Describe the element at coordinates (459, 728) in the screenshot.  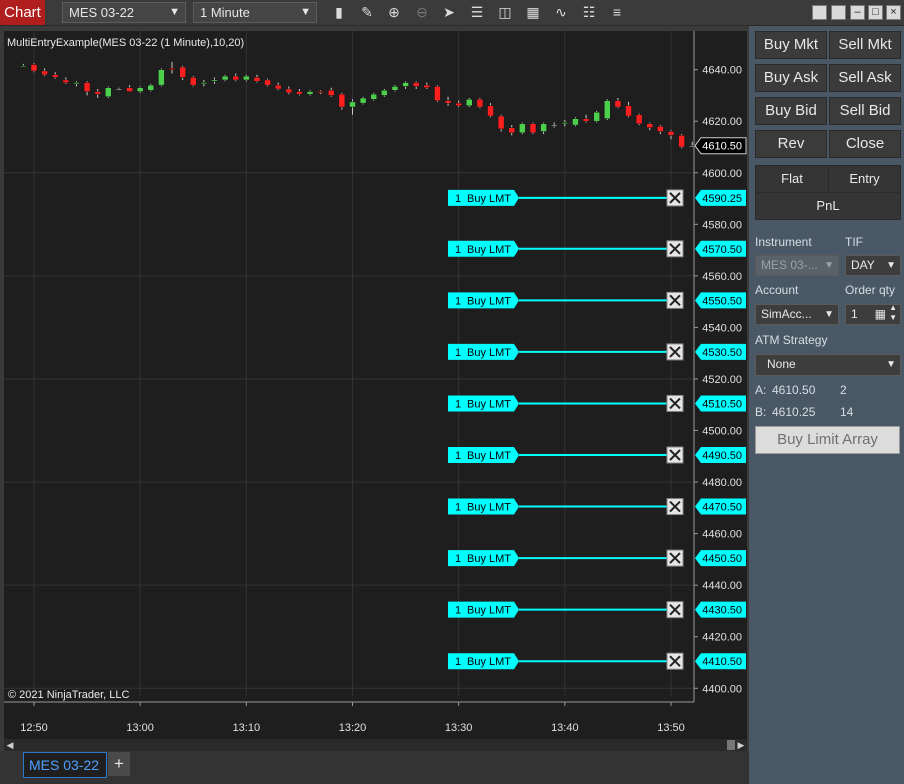
I see `x-tick-label: 13:30` at that location.